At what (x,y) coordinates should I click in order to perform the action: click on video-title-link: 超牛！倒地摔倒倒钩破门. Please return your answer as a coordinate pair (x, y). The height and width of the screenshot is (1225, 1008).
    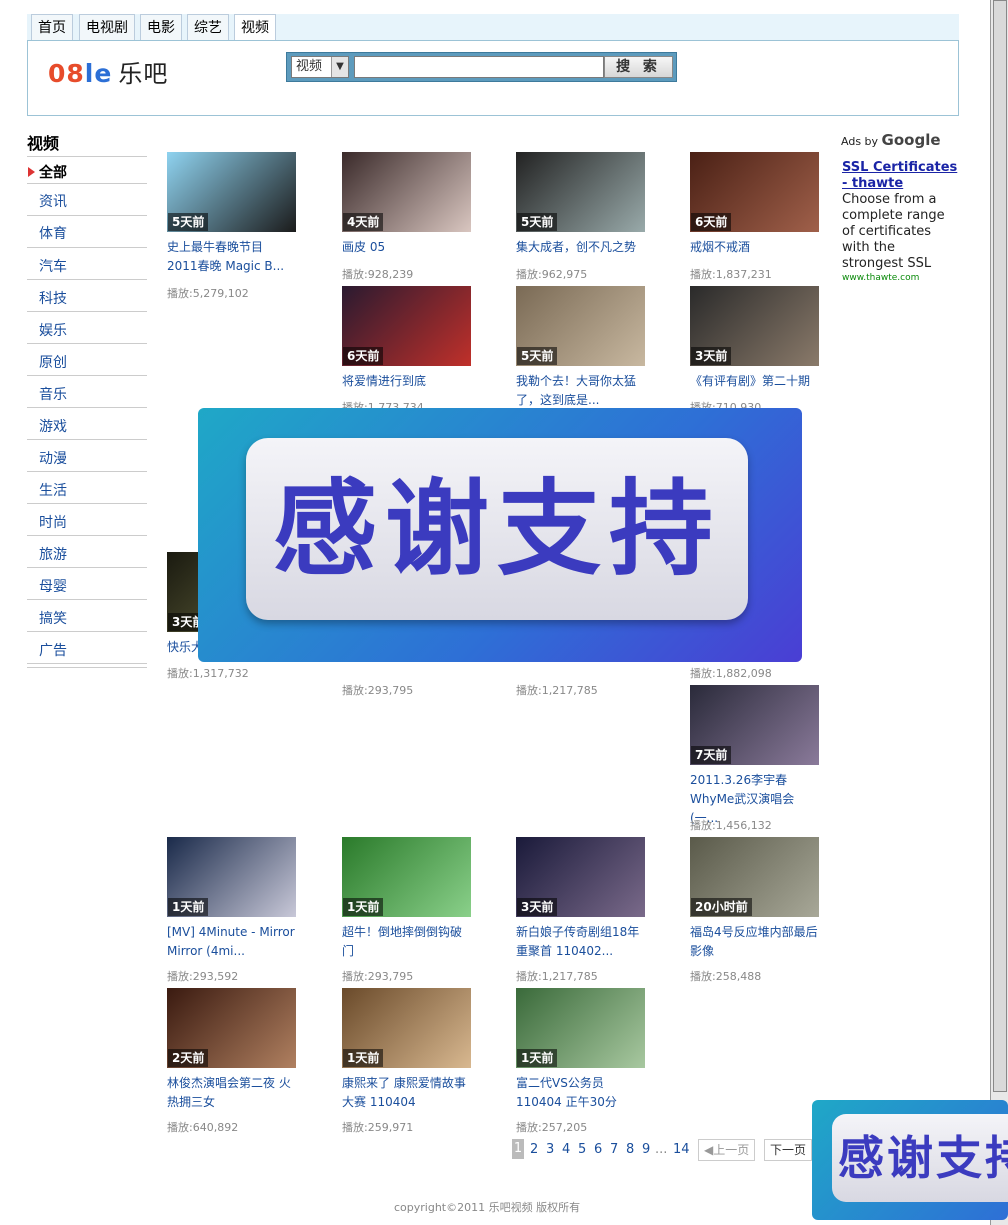
    Looking at the image, I should click on (407, 942).